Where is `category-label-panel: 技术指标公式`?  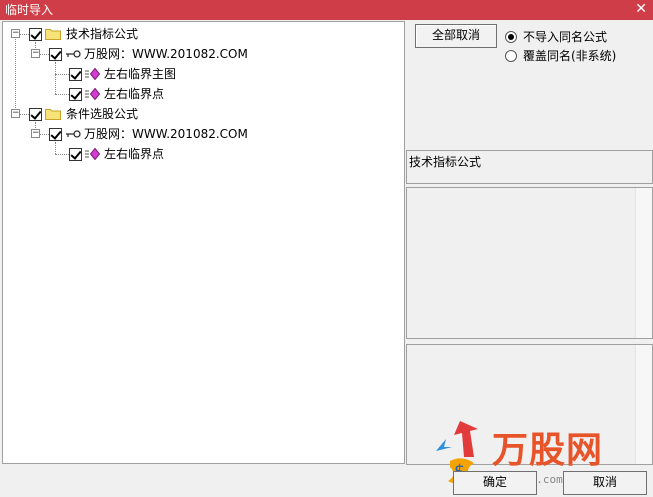 category-label-panel: 技术指标公式 is located at coordinates (529, 167).